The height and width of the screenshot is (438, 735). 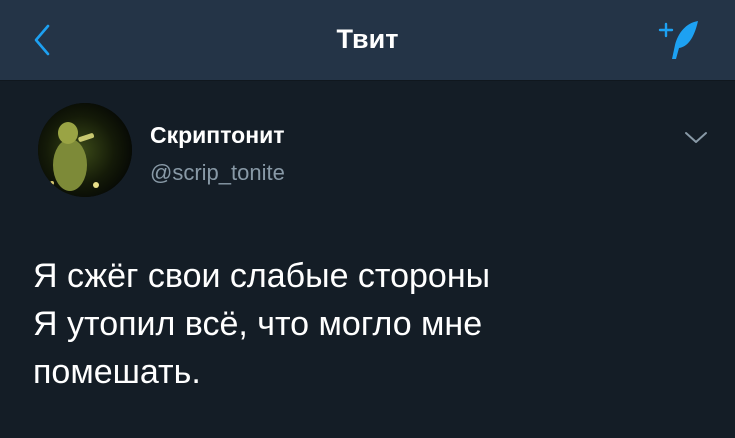 I want to click on tweet-options-button, so click(x=696, y=138).